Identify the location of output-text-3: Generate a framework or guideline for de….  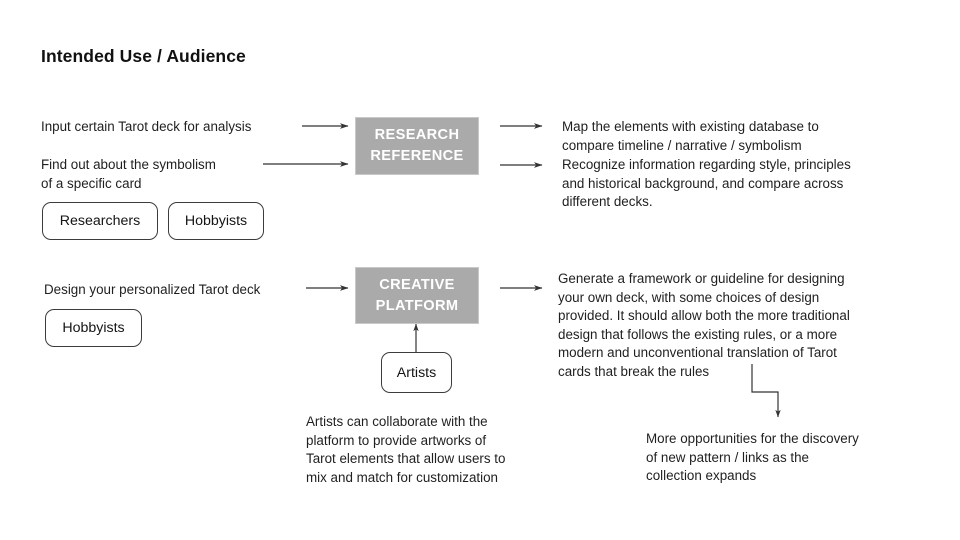
(704, 325).